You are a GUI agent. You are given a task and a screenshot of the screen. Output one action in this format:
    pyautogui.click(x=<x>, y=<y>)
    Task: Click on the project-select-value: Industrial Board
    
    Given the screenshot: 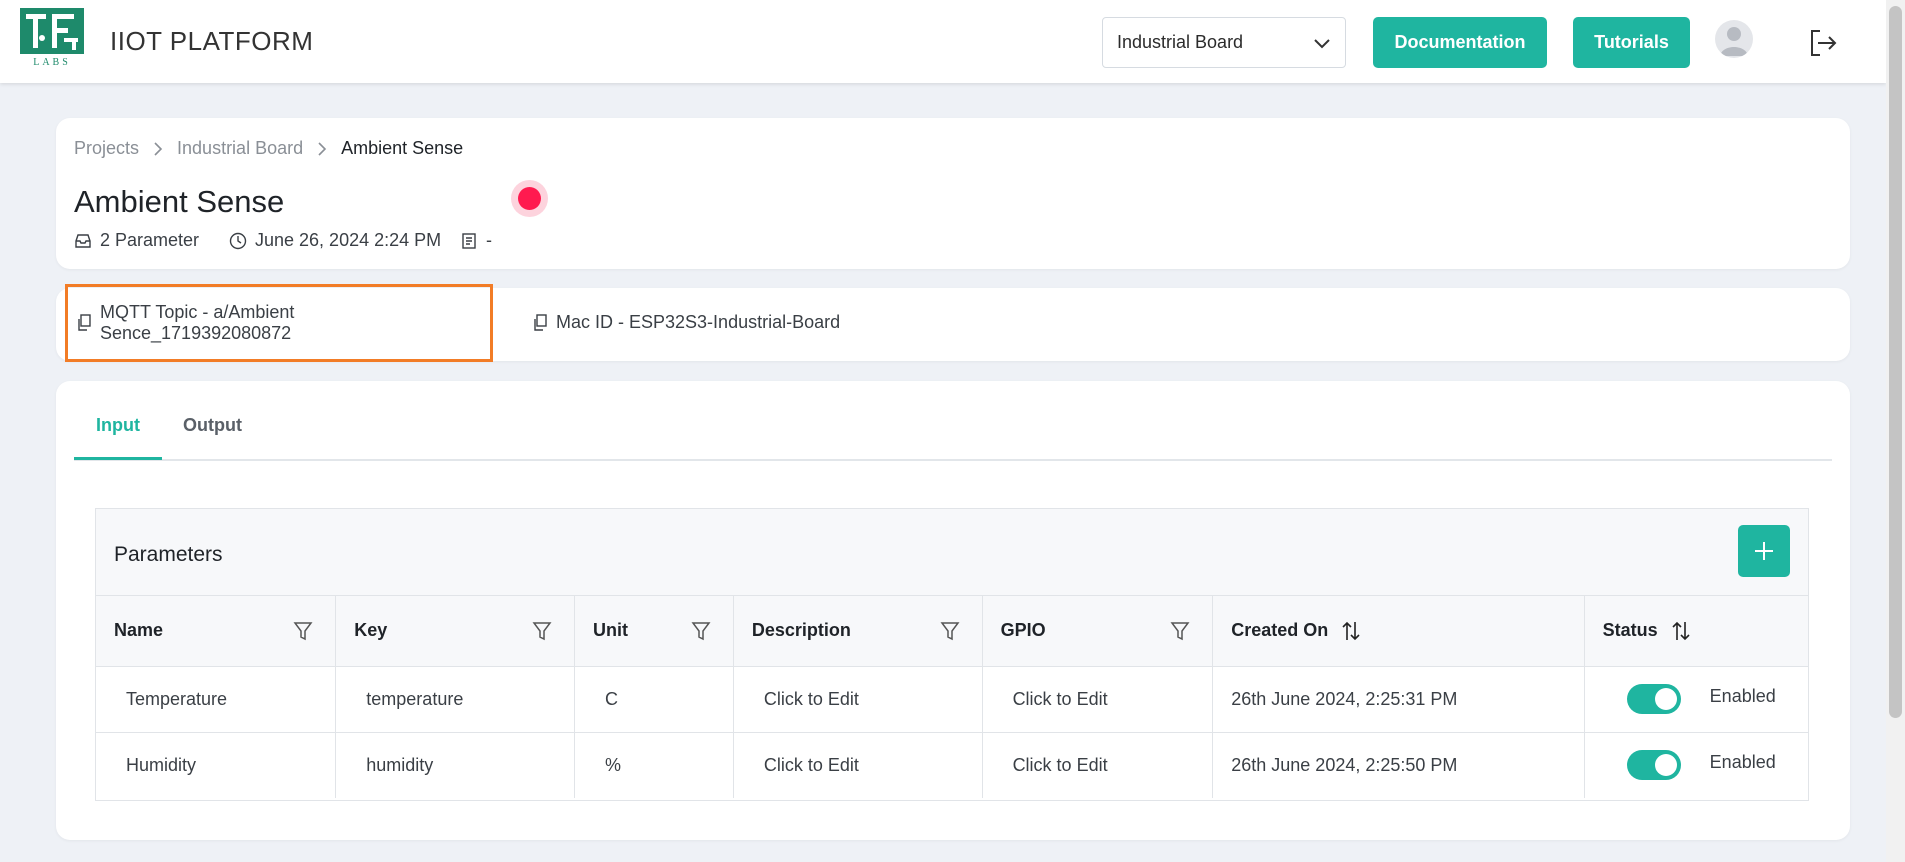 What is the action you would take?
    pyautogui.click(x=1180, y=42)
    